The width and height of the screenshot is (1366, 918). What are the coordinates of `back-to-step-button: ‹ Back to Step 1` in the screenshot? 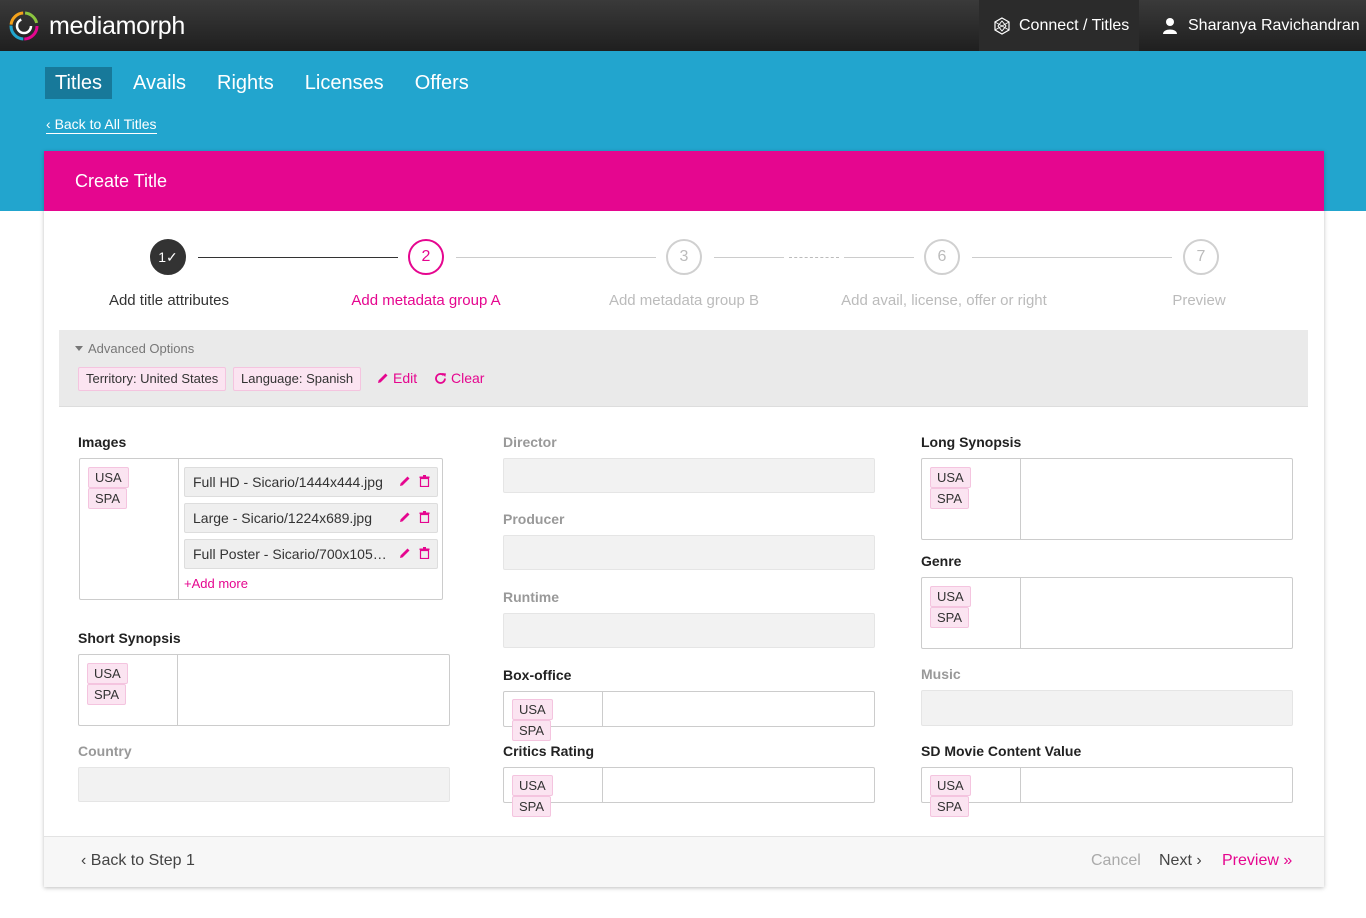 It's located at (138, 861).